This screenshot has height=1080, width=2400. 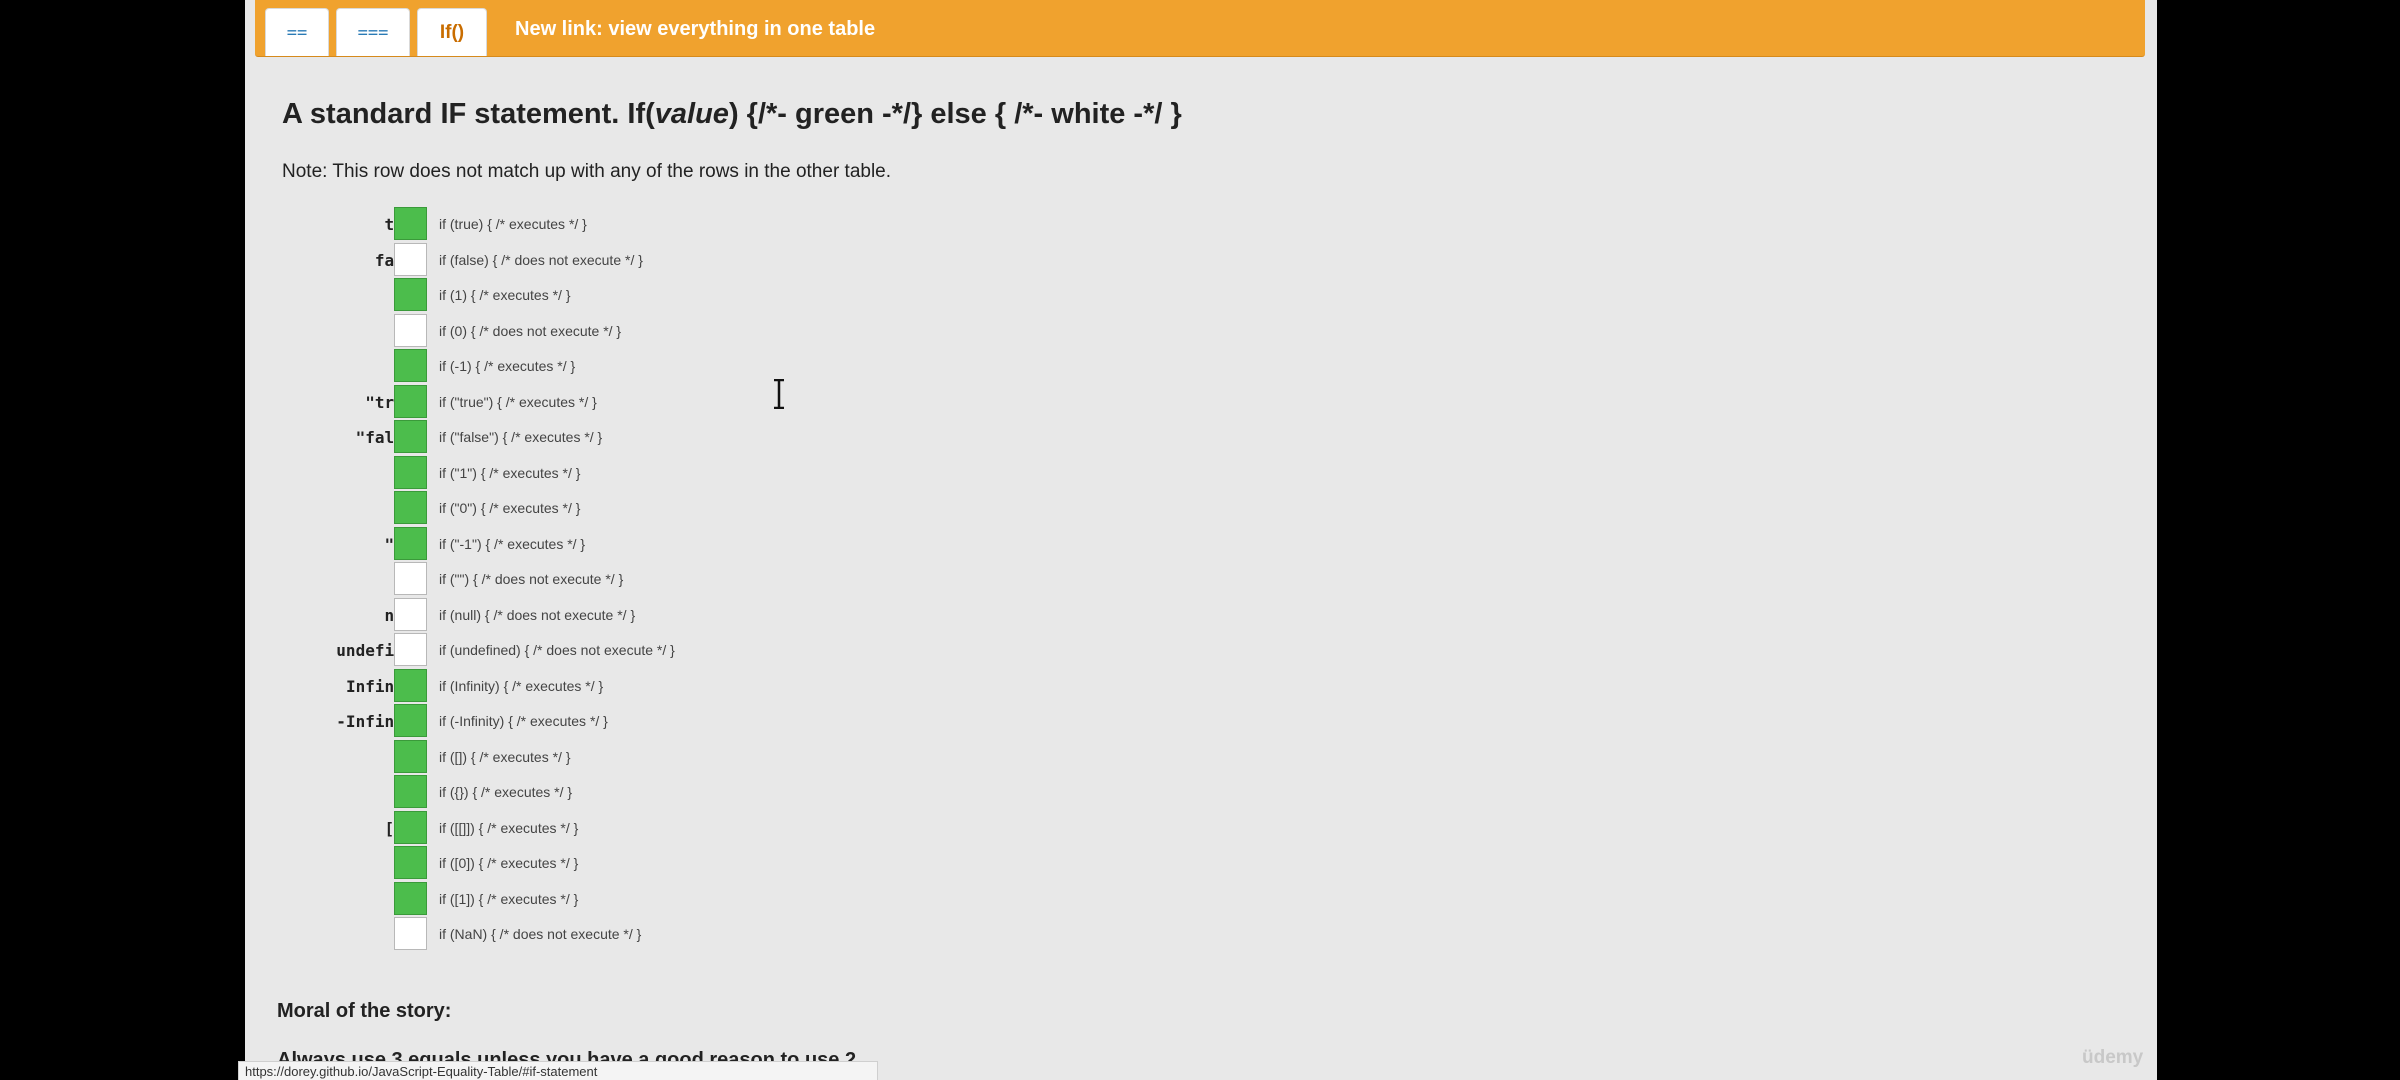 What do you see at coordinates (2113, 1057) in the screenshot?
I see `udemy-watermark: üdemy` at bounding box center [2113, 1057].